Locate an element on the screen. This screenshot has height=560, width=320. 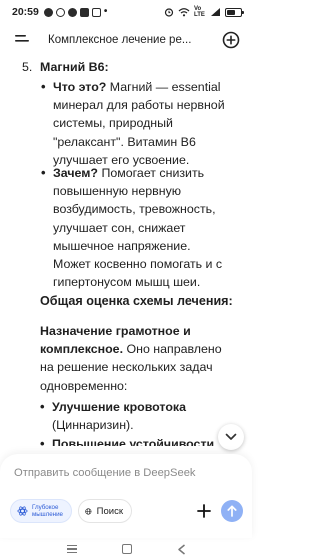
bullet-label: Что это? is located at coordinates (80, 87).